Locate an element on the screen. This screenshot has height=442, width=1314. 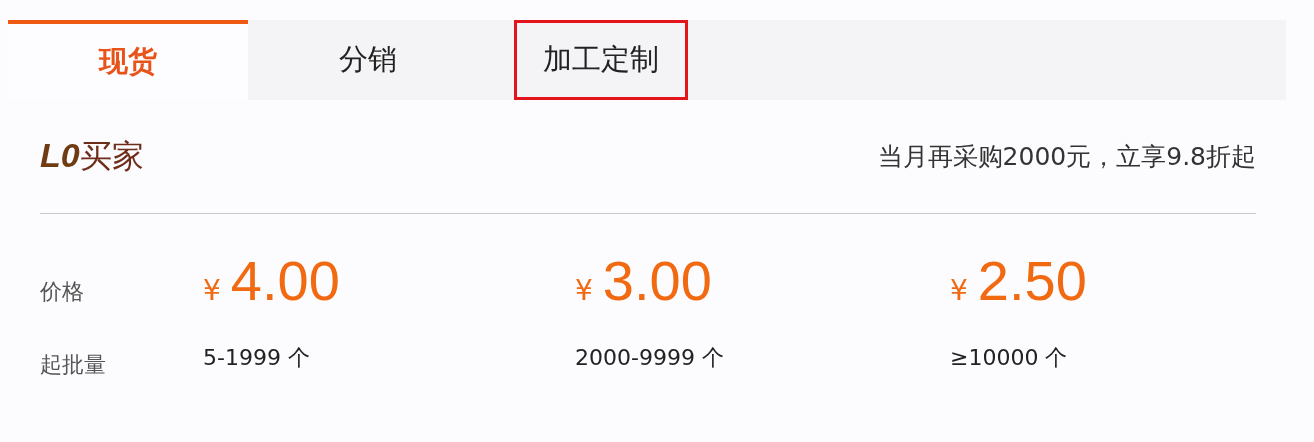
quantity-range: 5-1999 个 is located at coordinates (256, 357).